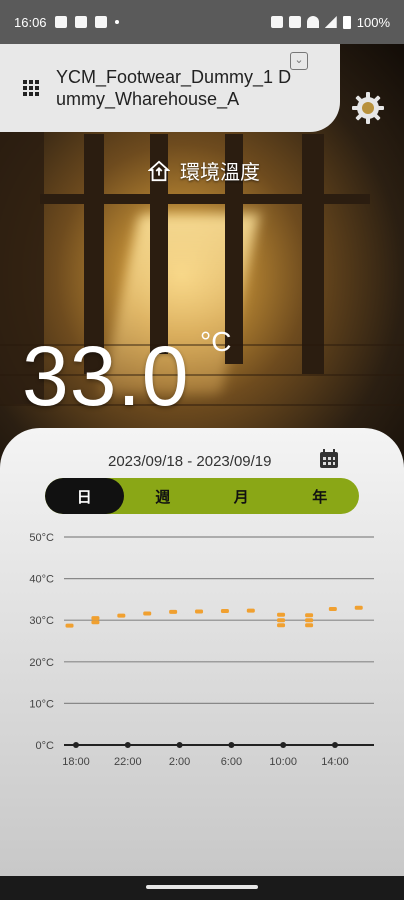 The image size is (404, 900). What do you see at coordinates (30, 22) in the screenshot?
I see `status-time: 16:06` at bounding box center [30, 22].